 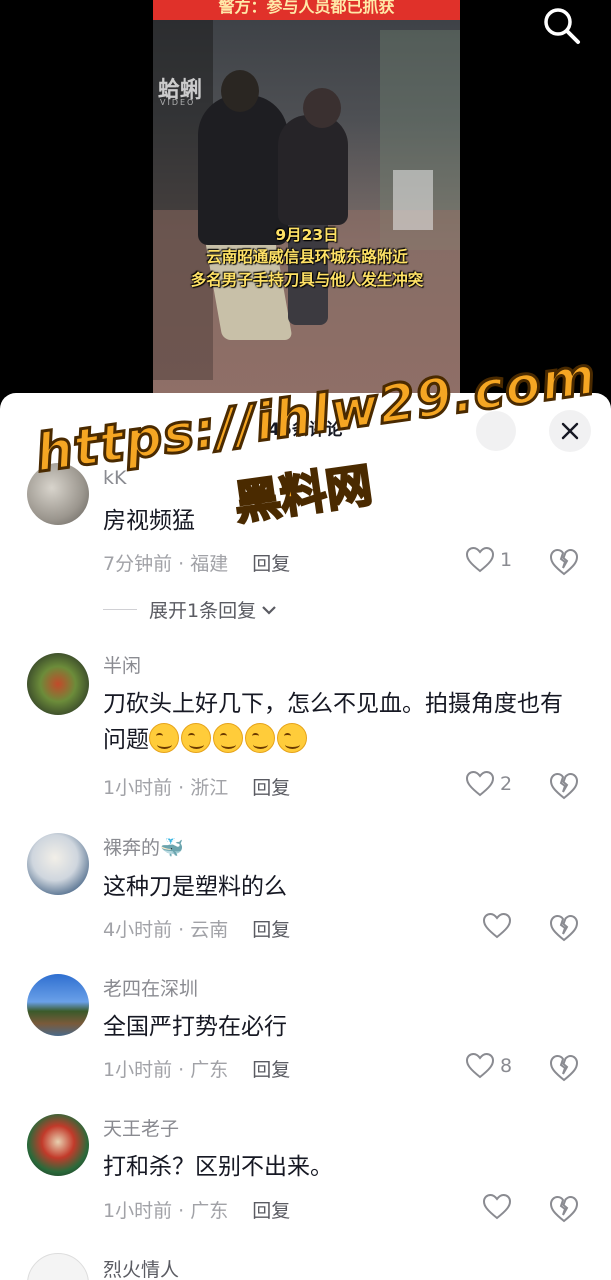 I want to click on close-icon, so click(x=570, y=431).